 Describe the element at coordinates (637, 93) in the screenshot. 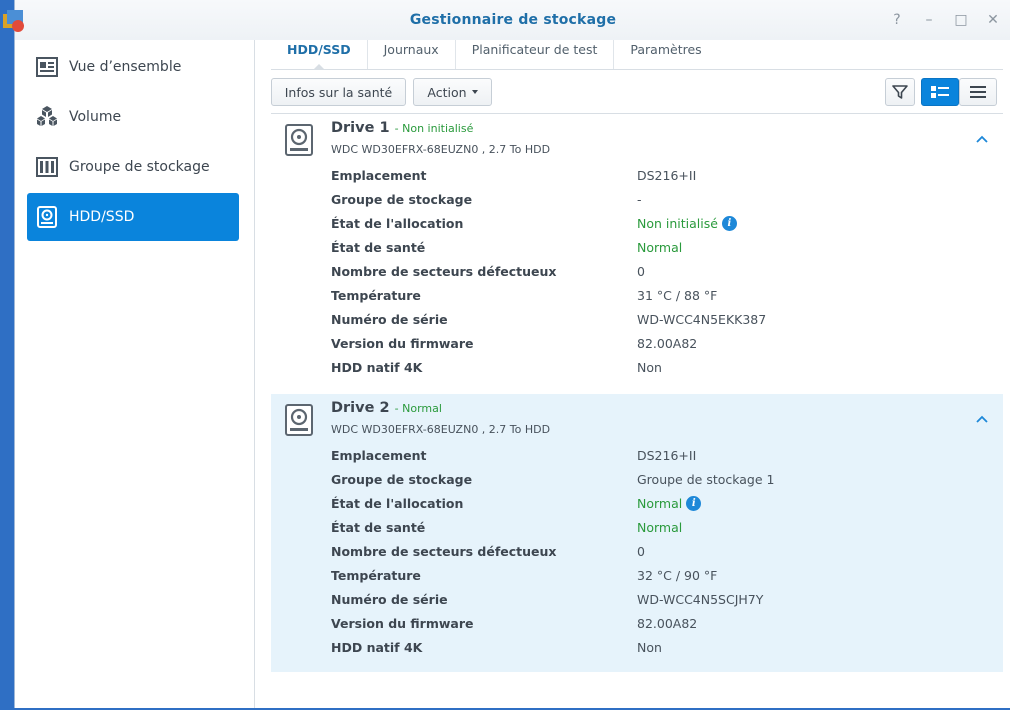

I see `toolbar: Infos sur la santé Action` at that location.